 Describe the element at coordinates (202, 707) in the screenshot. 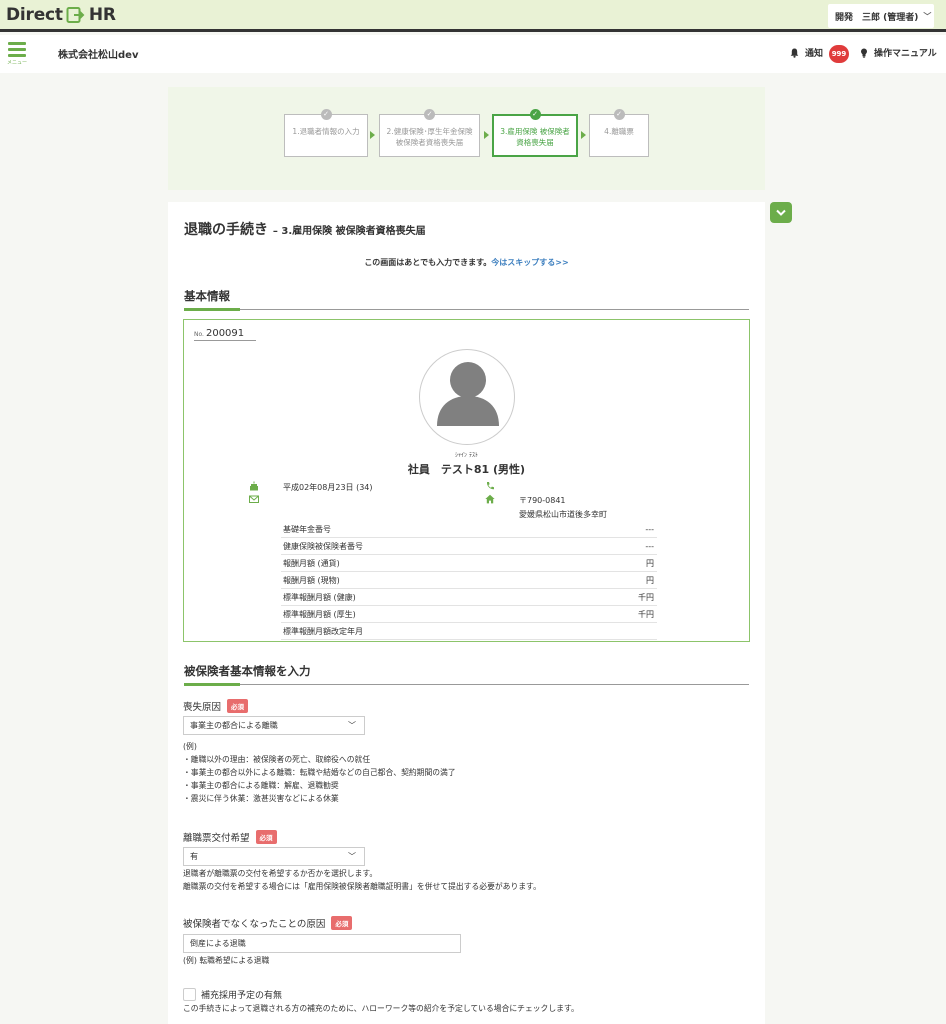

I see `field-label-text: 喪失原因` at that location.